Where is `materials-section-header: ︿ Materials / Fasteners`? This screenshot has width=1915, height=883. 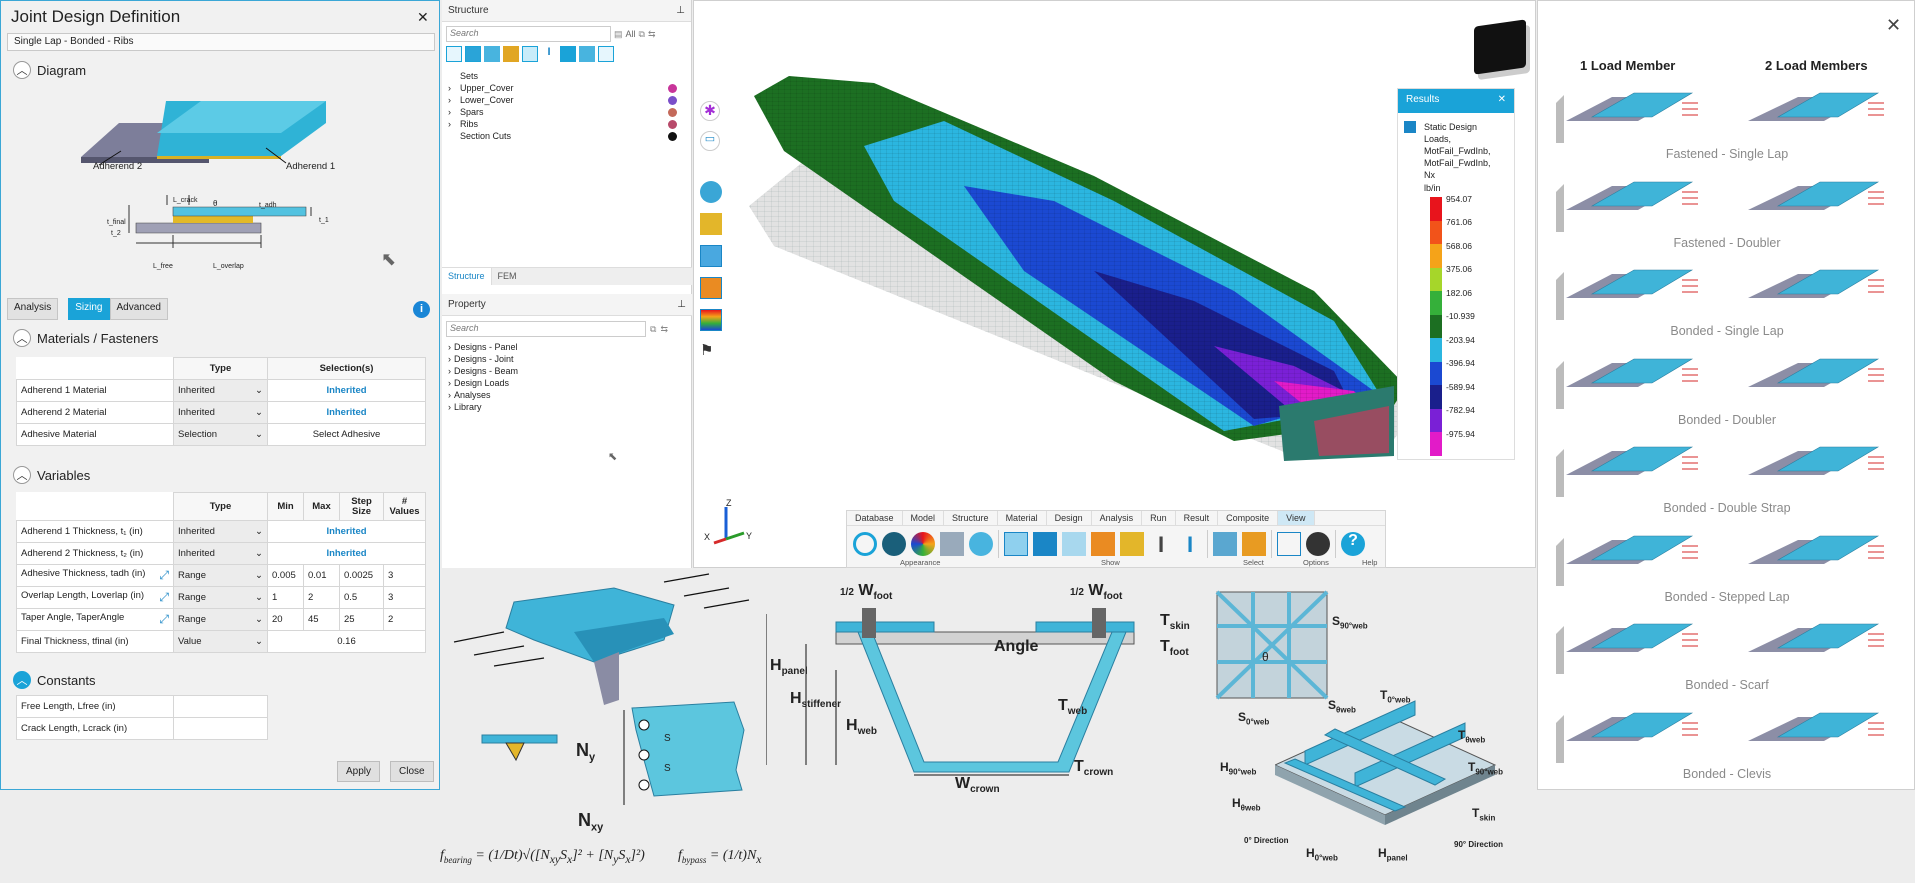
materials-section-header: ︿ Materials / Fasteners is located at coordinates (85, 338).